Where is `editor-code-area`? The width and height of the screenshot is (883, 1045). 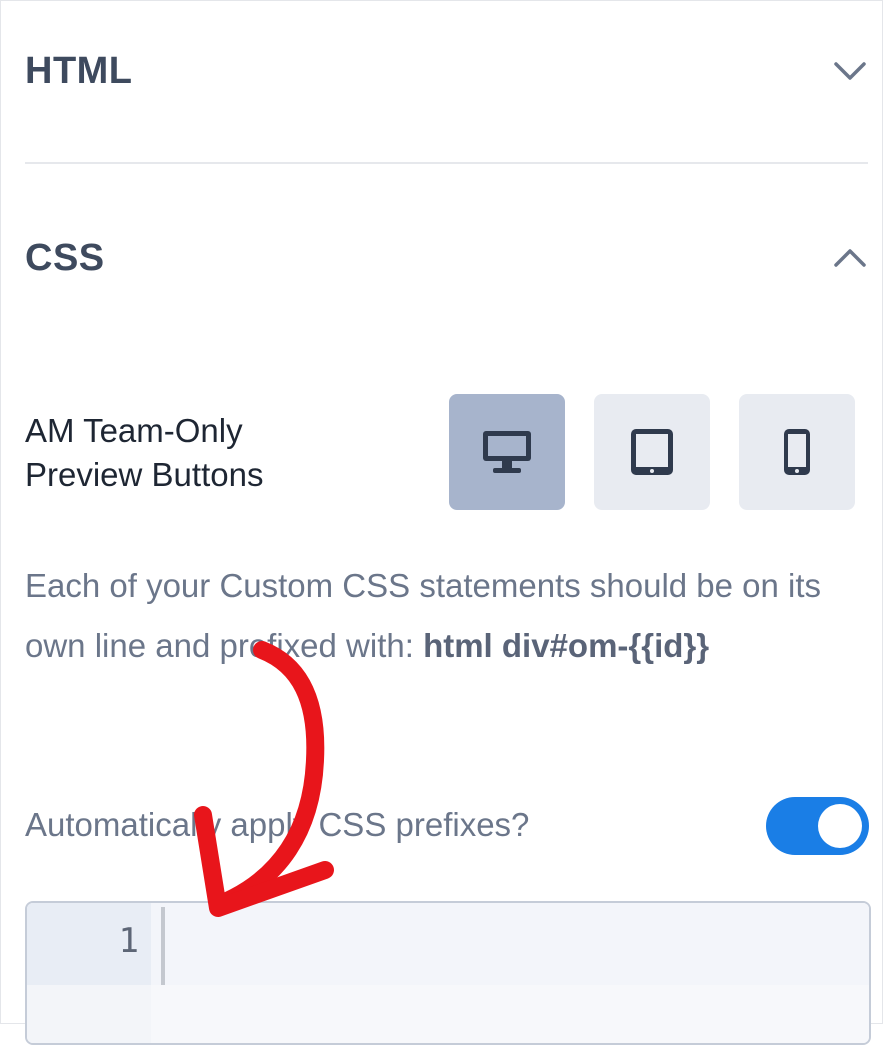
editor-code-area is located at coordinates (510, 973).